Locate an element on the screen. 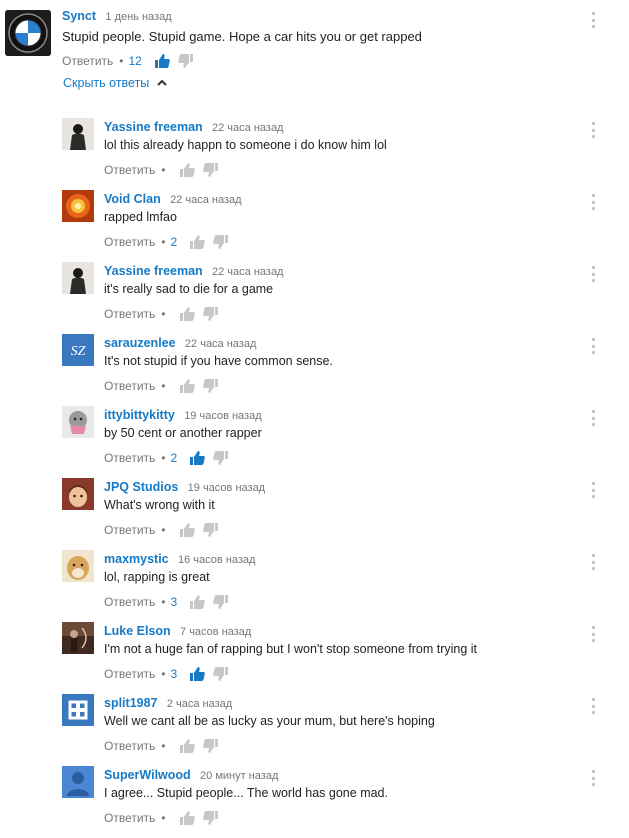 This screenshot has height=838, width=629. author-link: split1987 is located at coordinates (131, 703).